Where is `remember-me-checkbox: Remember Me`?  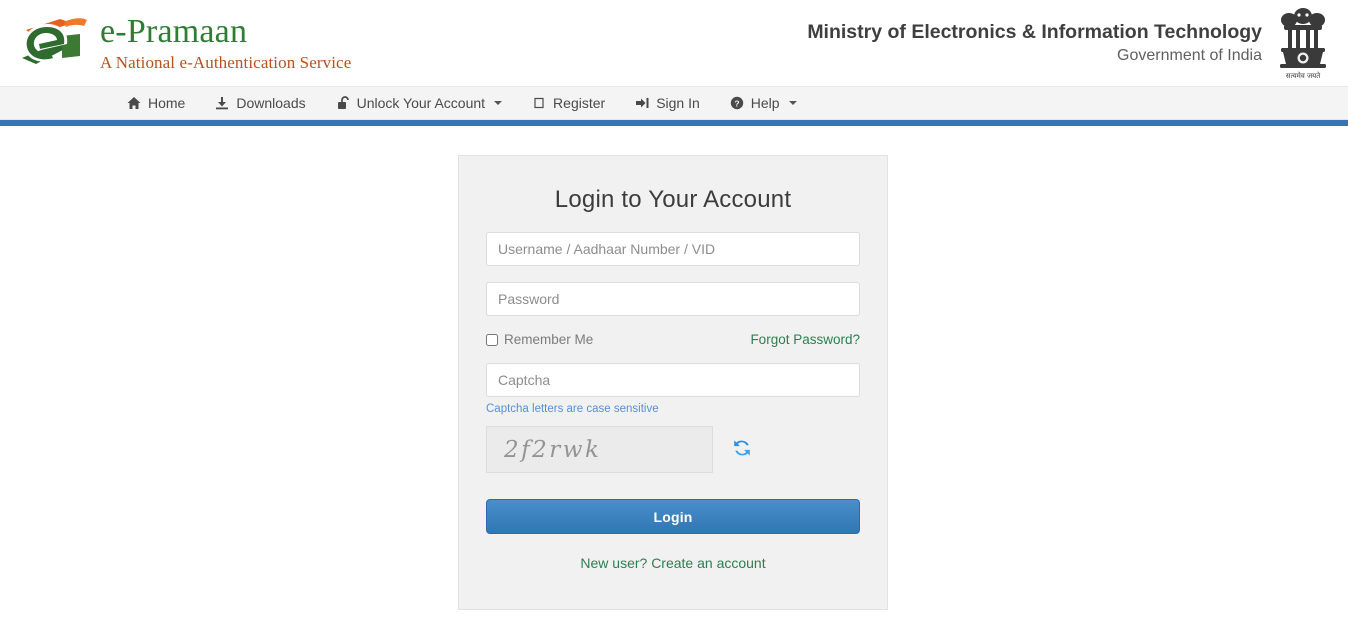 remember-me-checkbox: Remember Me is located at coordinates (539, 339).